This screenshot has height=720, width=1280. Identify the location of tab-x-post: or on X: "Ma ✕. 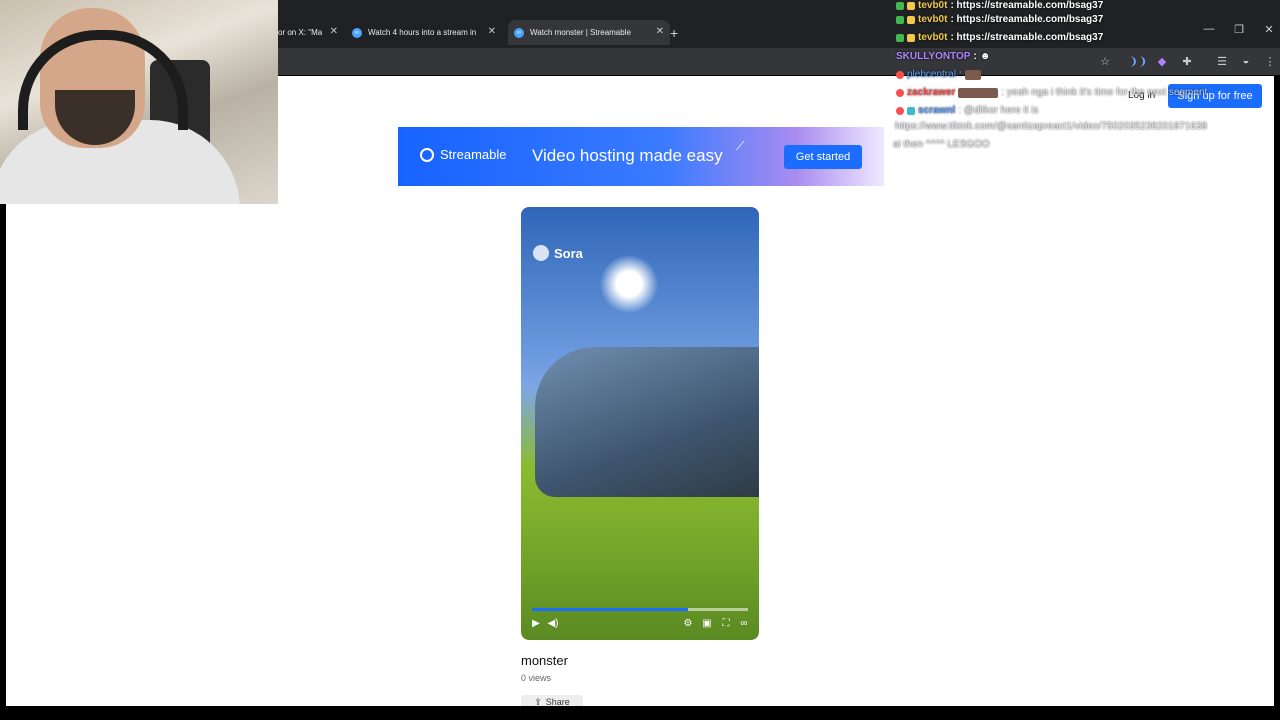
(311, 32).